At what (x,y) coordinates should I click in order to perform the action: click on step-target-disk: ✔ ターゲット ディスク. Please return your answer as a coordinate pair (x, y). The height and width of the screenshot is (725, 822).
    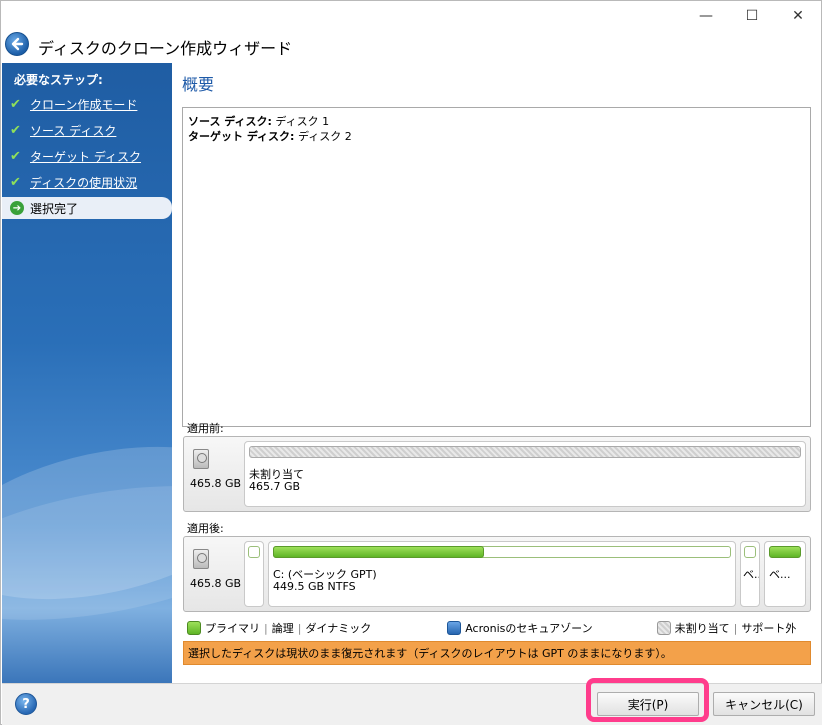
    Looking at the image, I should click on (87, 156).